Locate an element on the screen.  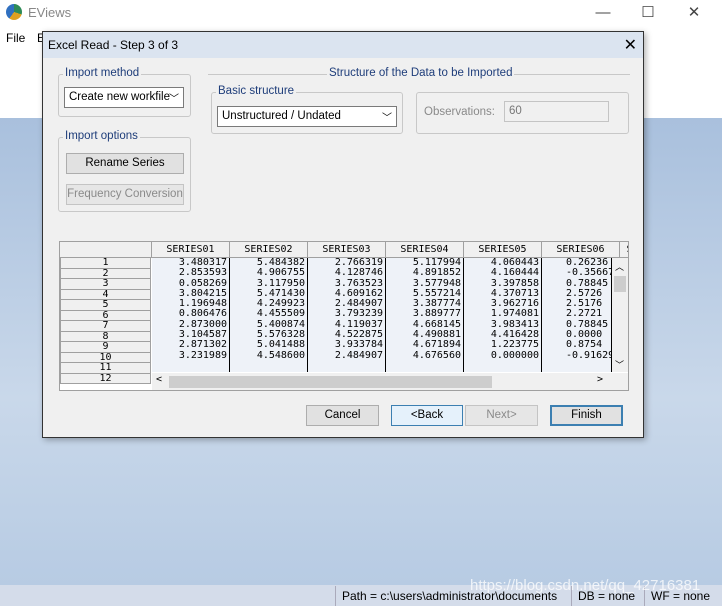
column-header: SERIES01 is located at coordinates (191, 250).